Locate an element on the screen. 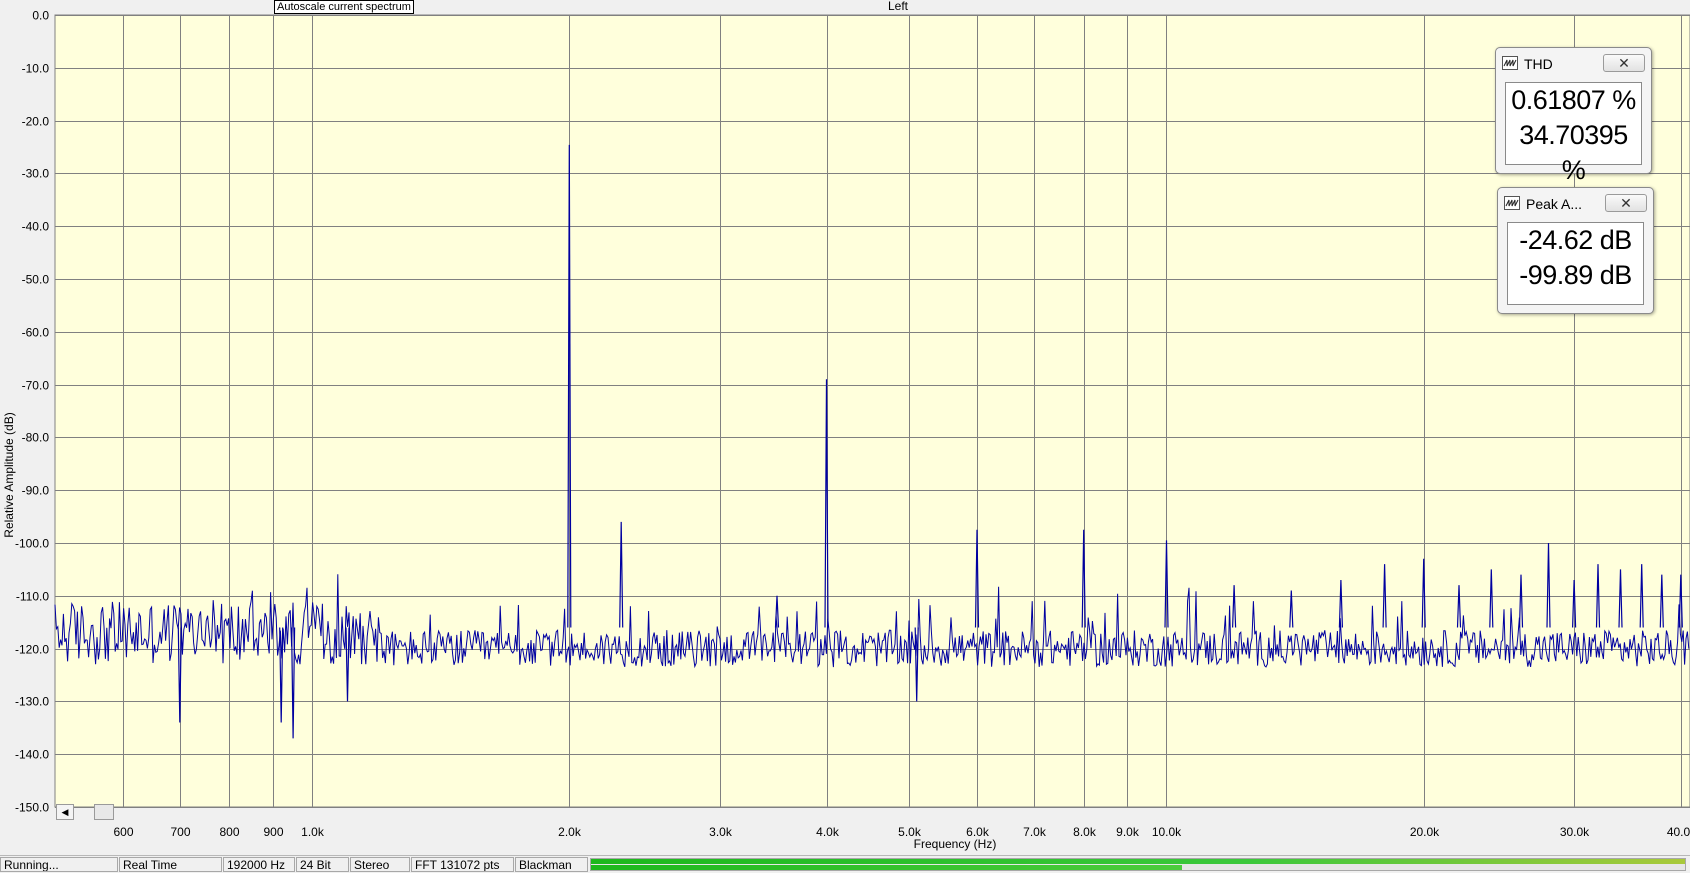 The height and width of the screenshot is (873, 1690). y-tick-label: -30.0 is located at coordinates (36, 174).